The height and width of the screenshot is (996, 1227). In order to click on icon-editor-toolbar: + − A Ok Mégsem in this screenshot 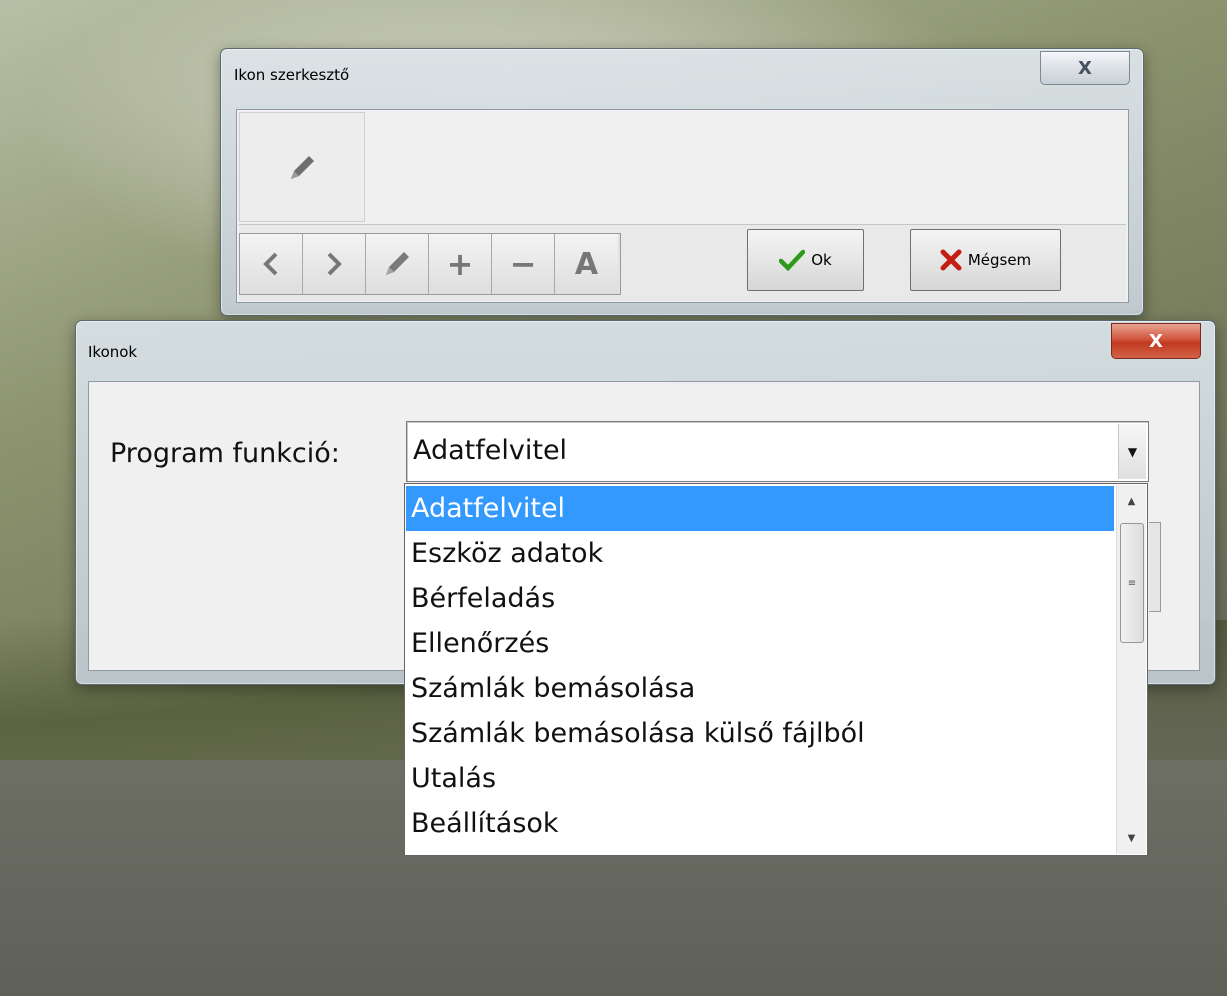, I will do `click(682, 262)`.